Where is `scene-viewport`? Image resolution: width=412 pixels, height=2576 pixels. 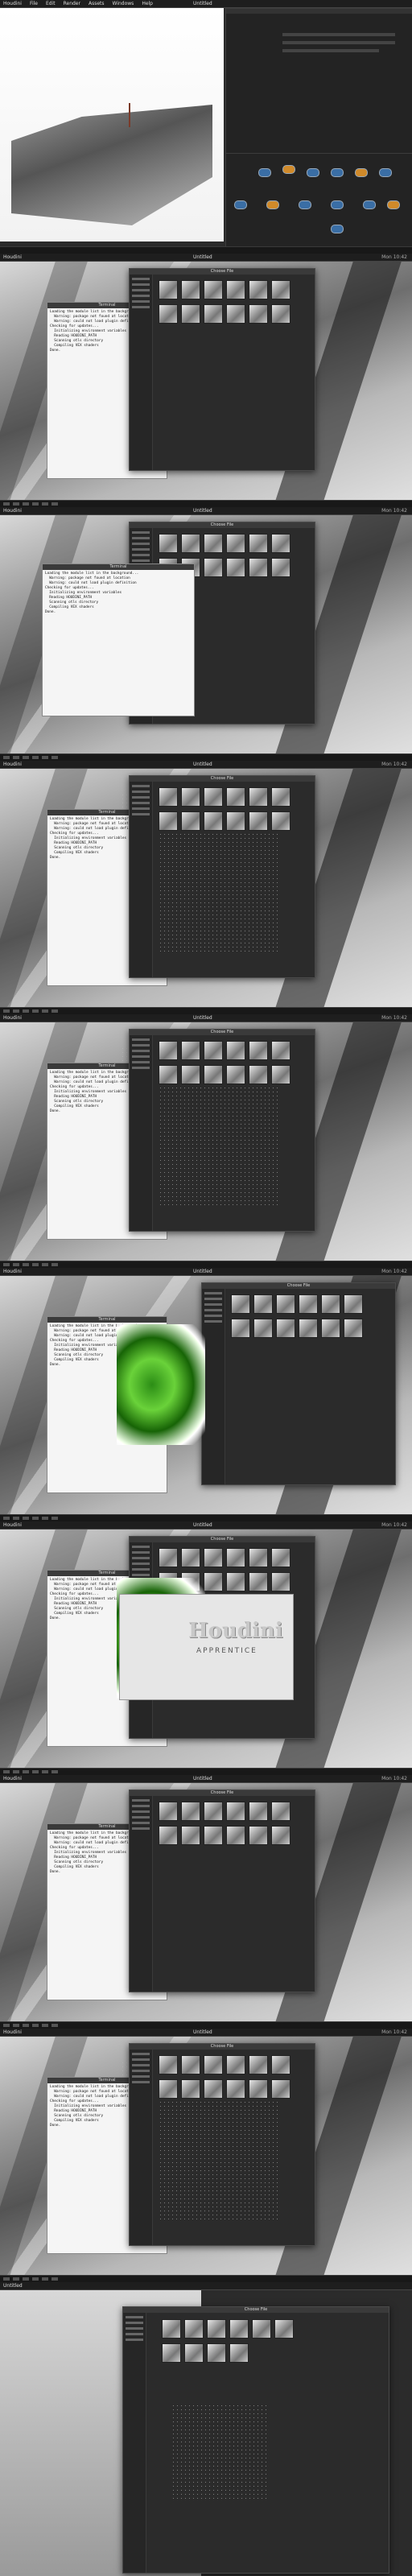 scene-viewport is located at coordinates (112, 125).